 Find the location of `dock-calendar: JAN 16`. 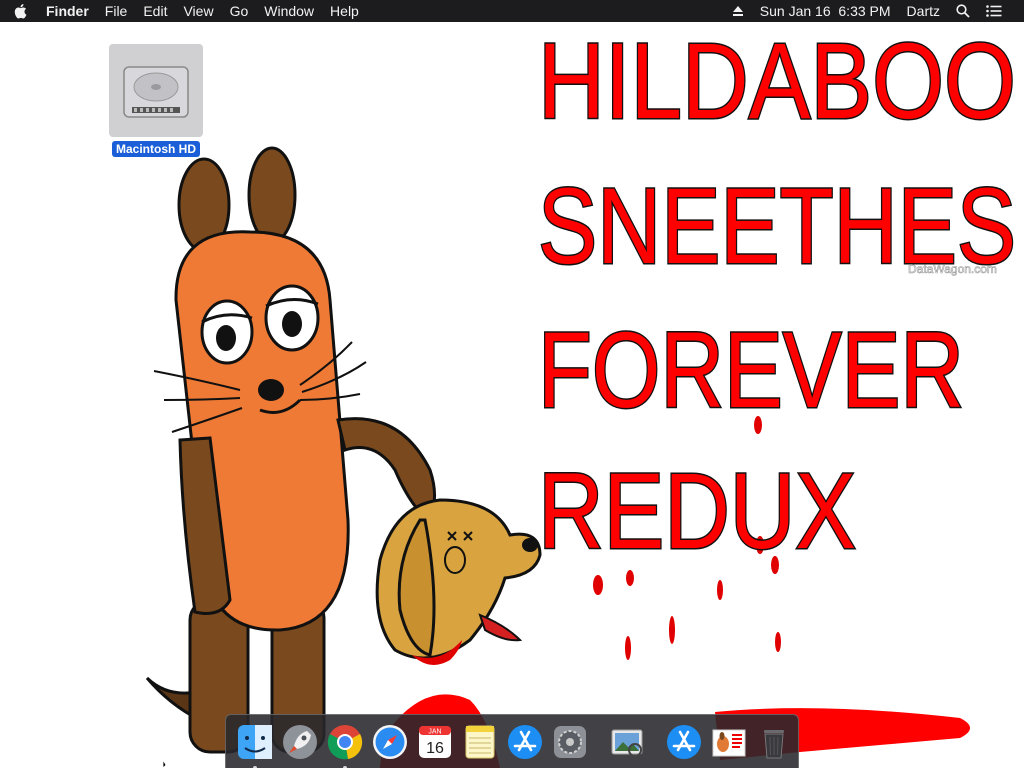

dock-calendar: JAN 16 is located at coordinates (435, 742).